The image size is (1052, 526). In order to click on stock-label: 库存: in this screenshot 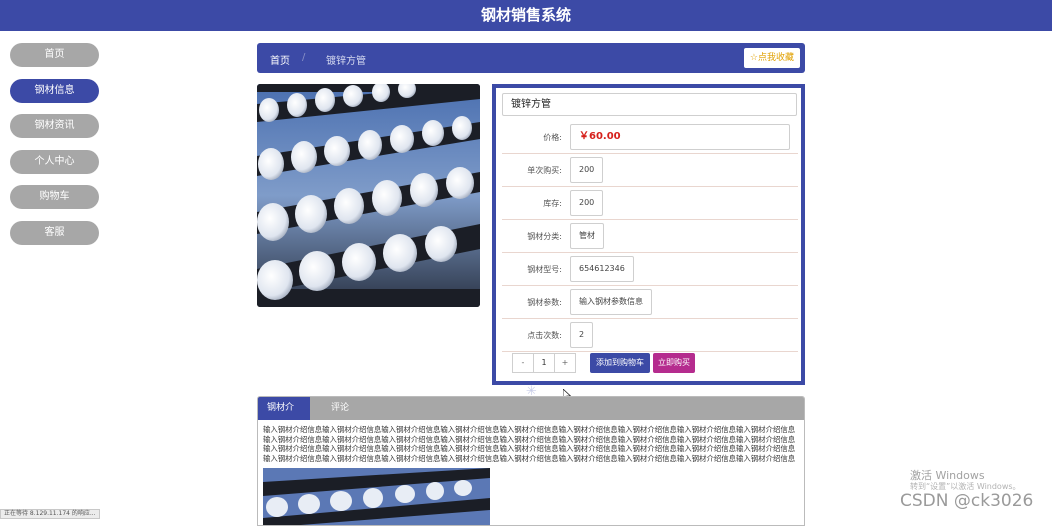, I will do `click(552, 203)`.